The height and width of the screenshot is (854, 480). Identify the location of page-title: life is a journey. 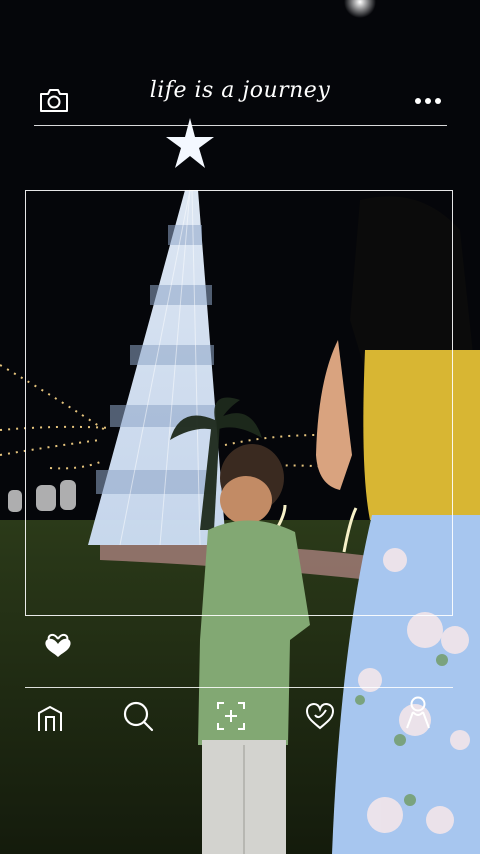
(240, 90).